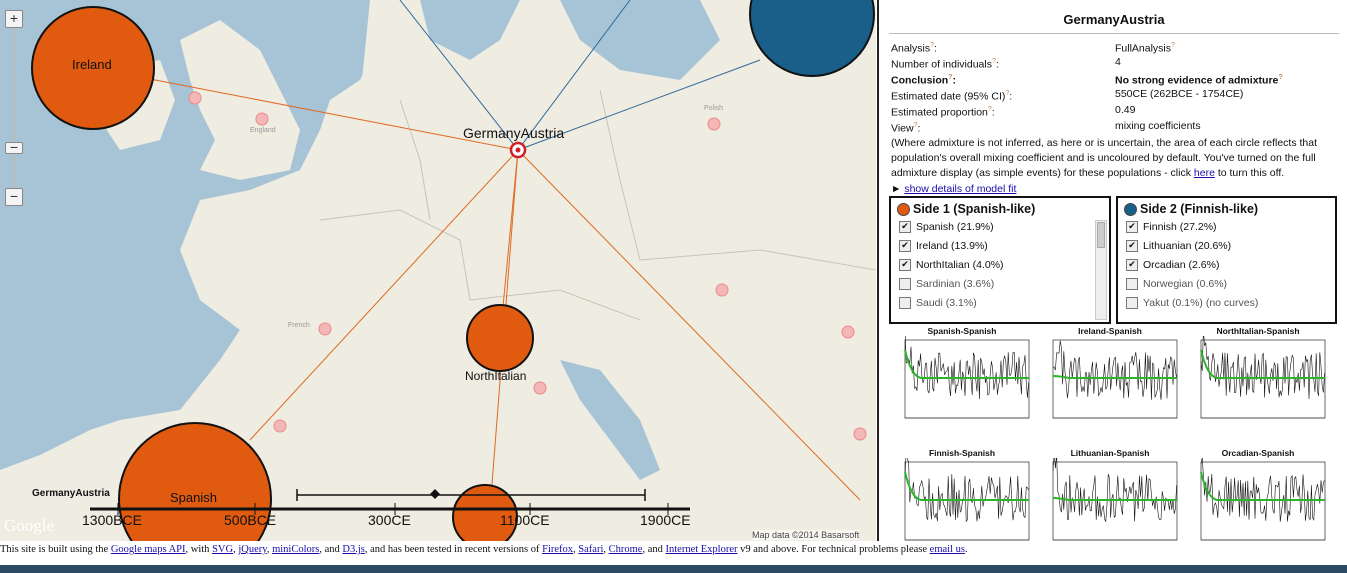 This screenshot has width=1347, height=573. I want to click on here-link: here, so click(1204, 173).